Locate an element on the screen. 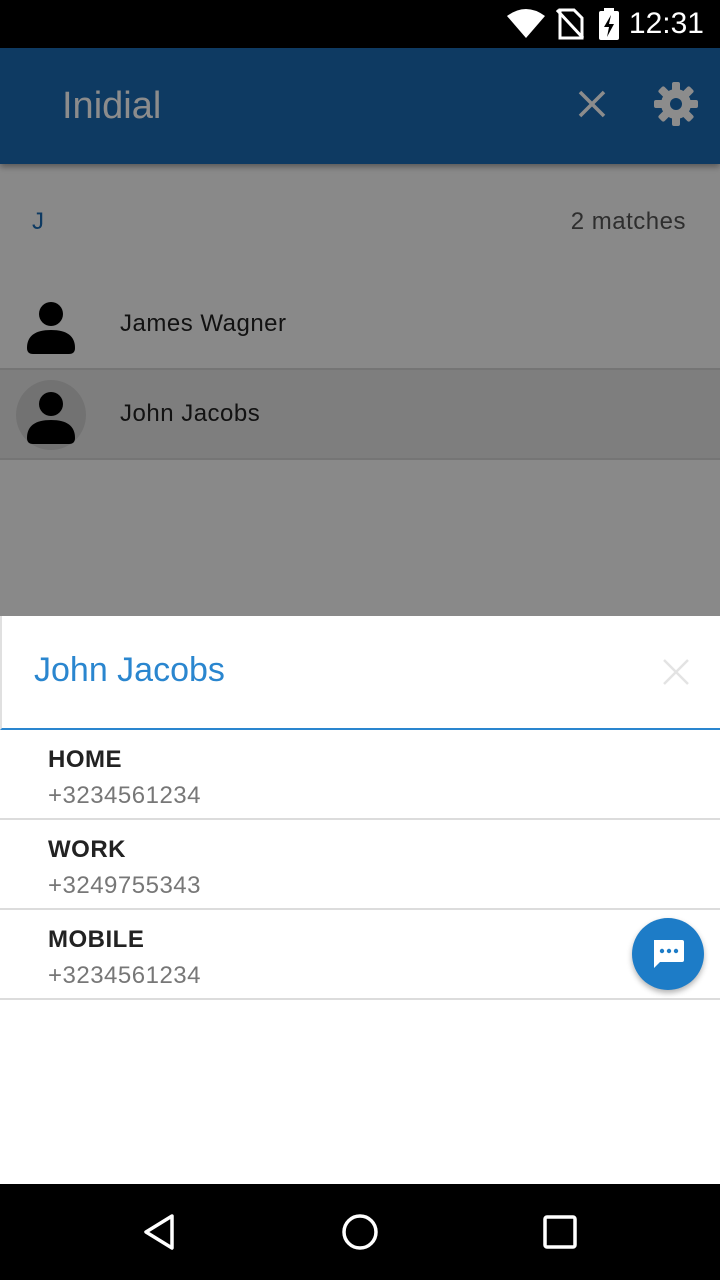 The width and height of the screenshot is (720, 1280). battery-charging-icon is located at coordinates (609, 26).